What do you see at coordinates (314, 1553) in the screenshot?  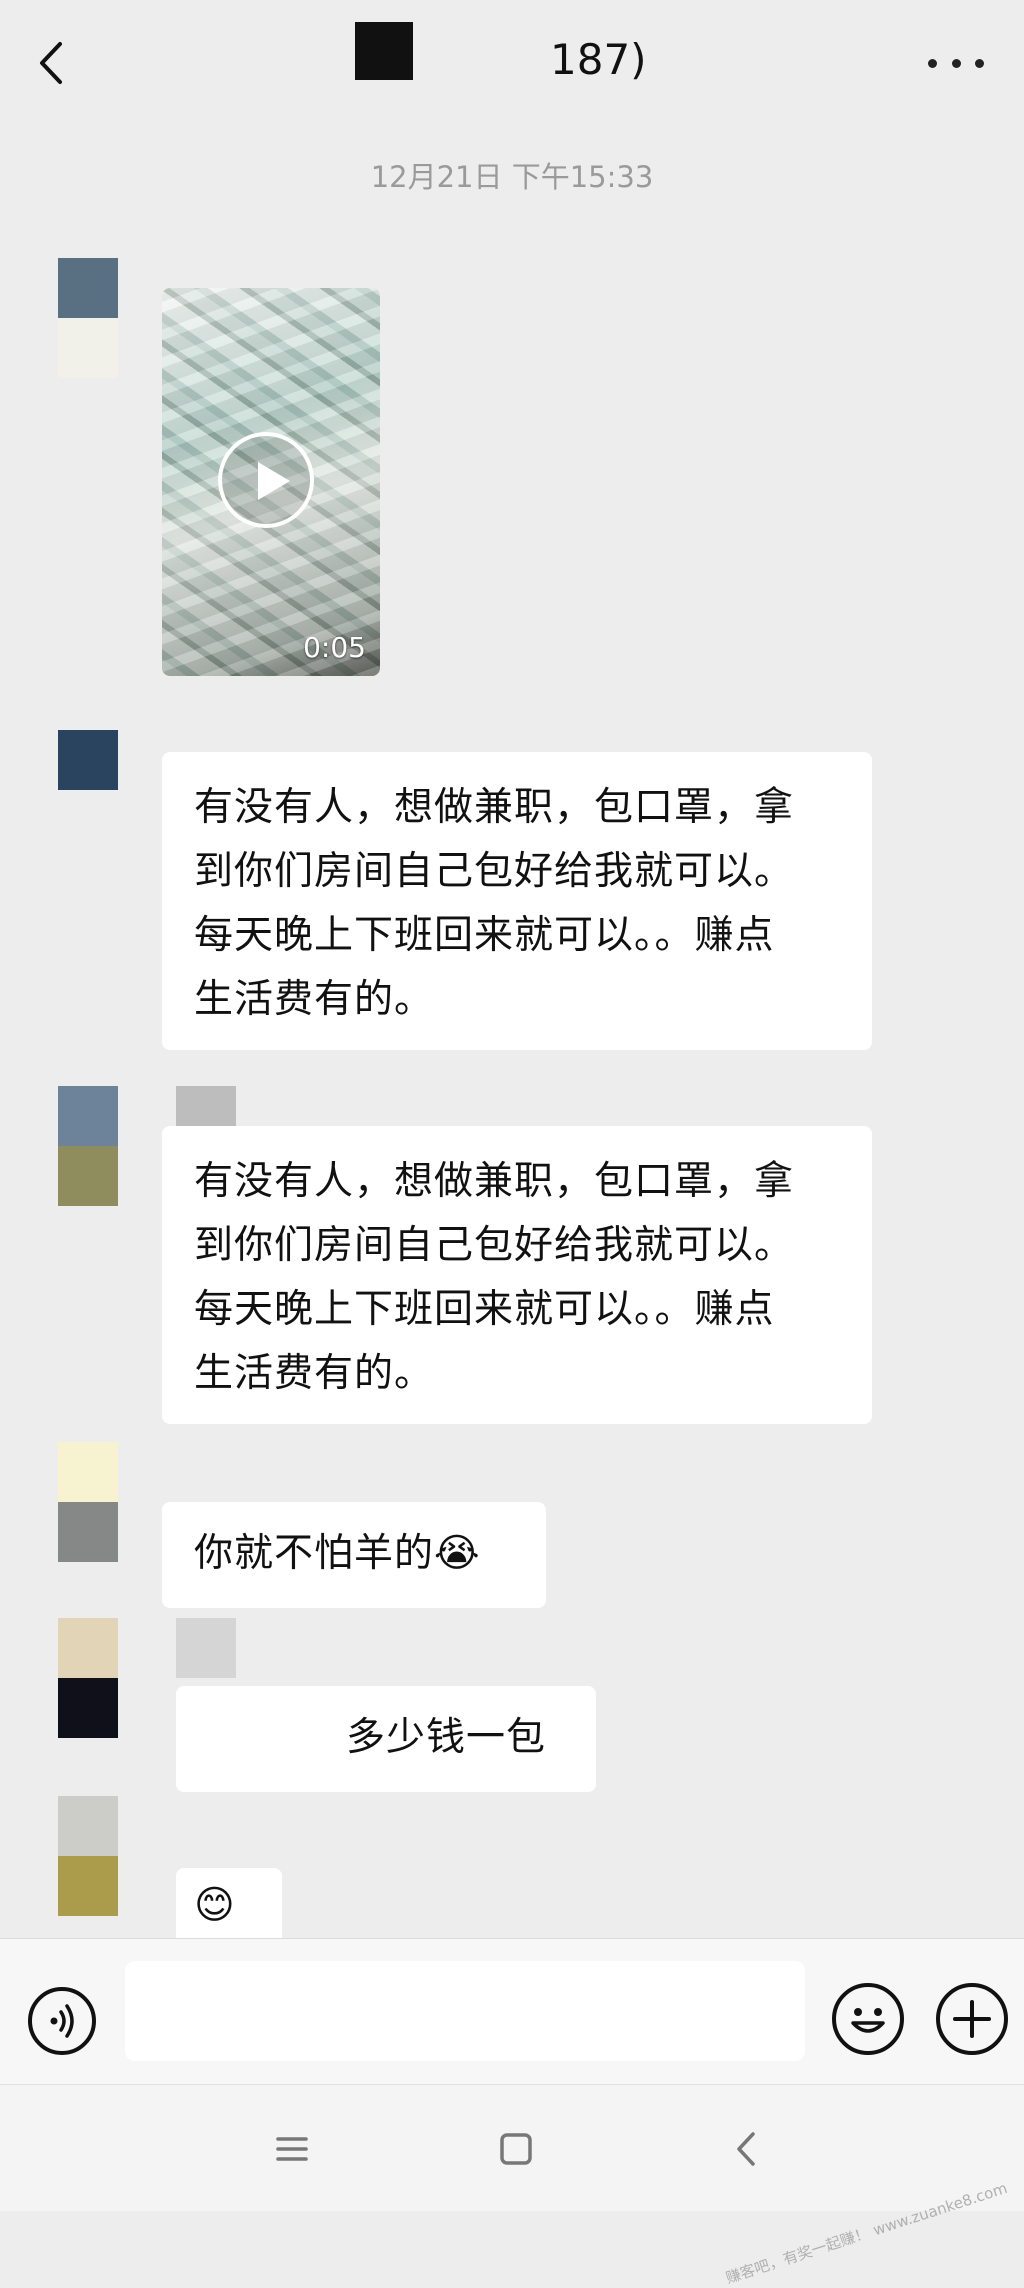 I see `message-text: 你就不怕羊的` at bounding box center [314, 1553].